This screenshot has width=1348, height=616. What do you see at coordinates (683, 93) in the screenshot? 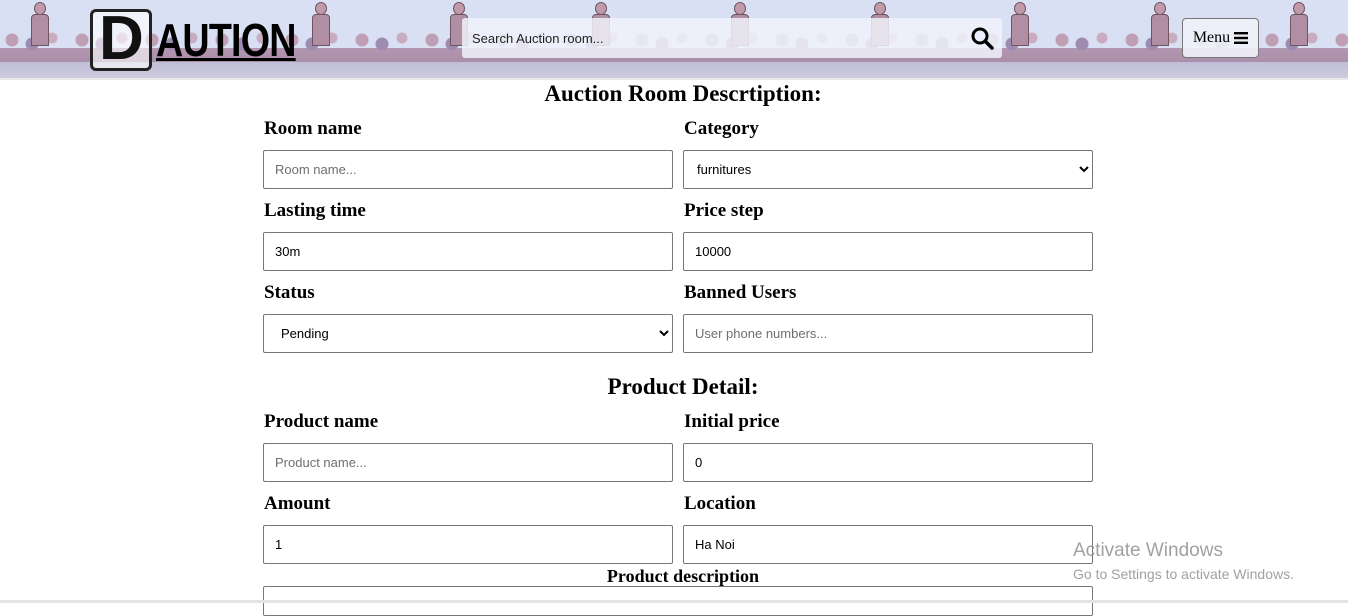
I see `room-section-title: Auction Room Descrtiption:` at bounding box center [683, 93].